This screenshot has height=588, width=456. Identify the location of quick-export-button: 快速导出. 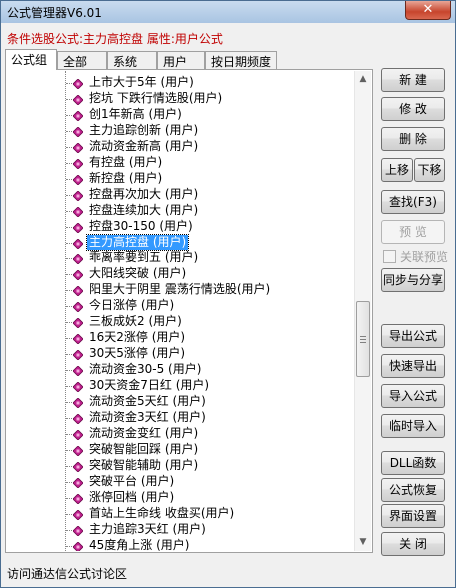
(413, 366).